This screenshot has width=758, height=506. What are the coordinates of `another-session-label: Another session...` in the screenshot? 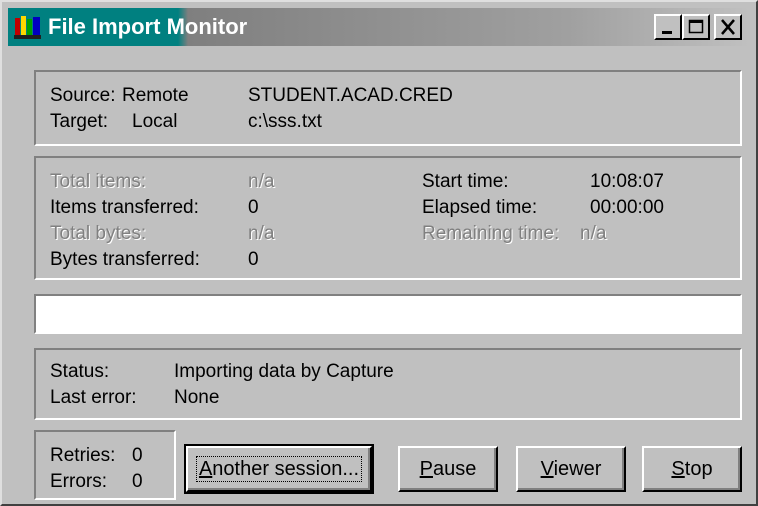 It's located at (279, 469).